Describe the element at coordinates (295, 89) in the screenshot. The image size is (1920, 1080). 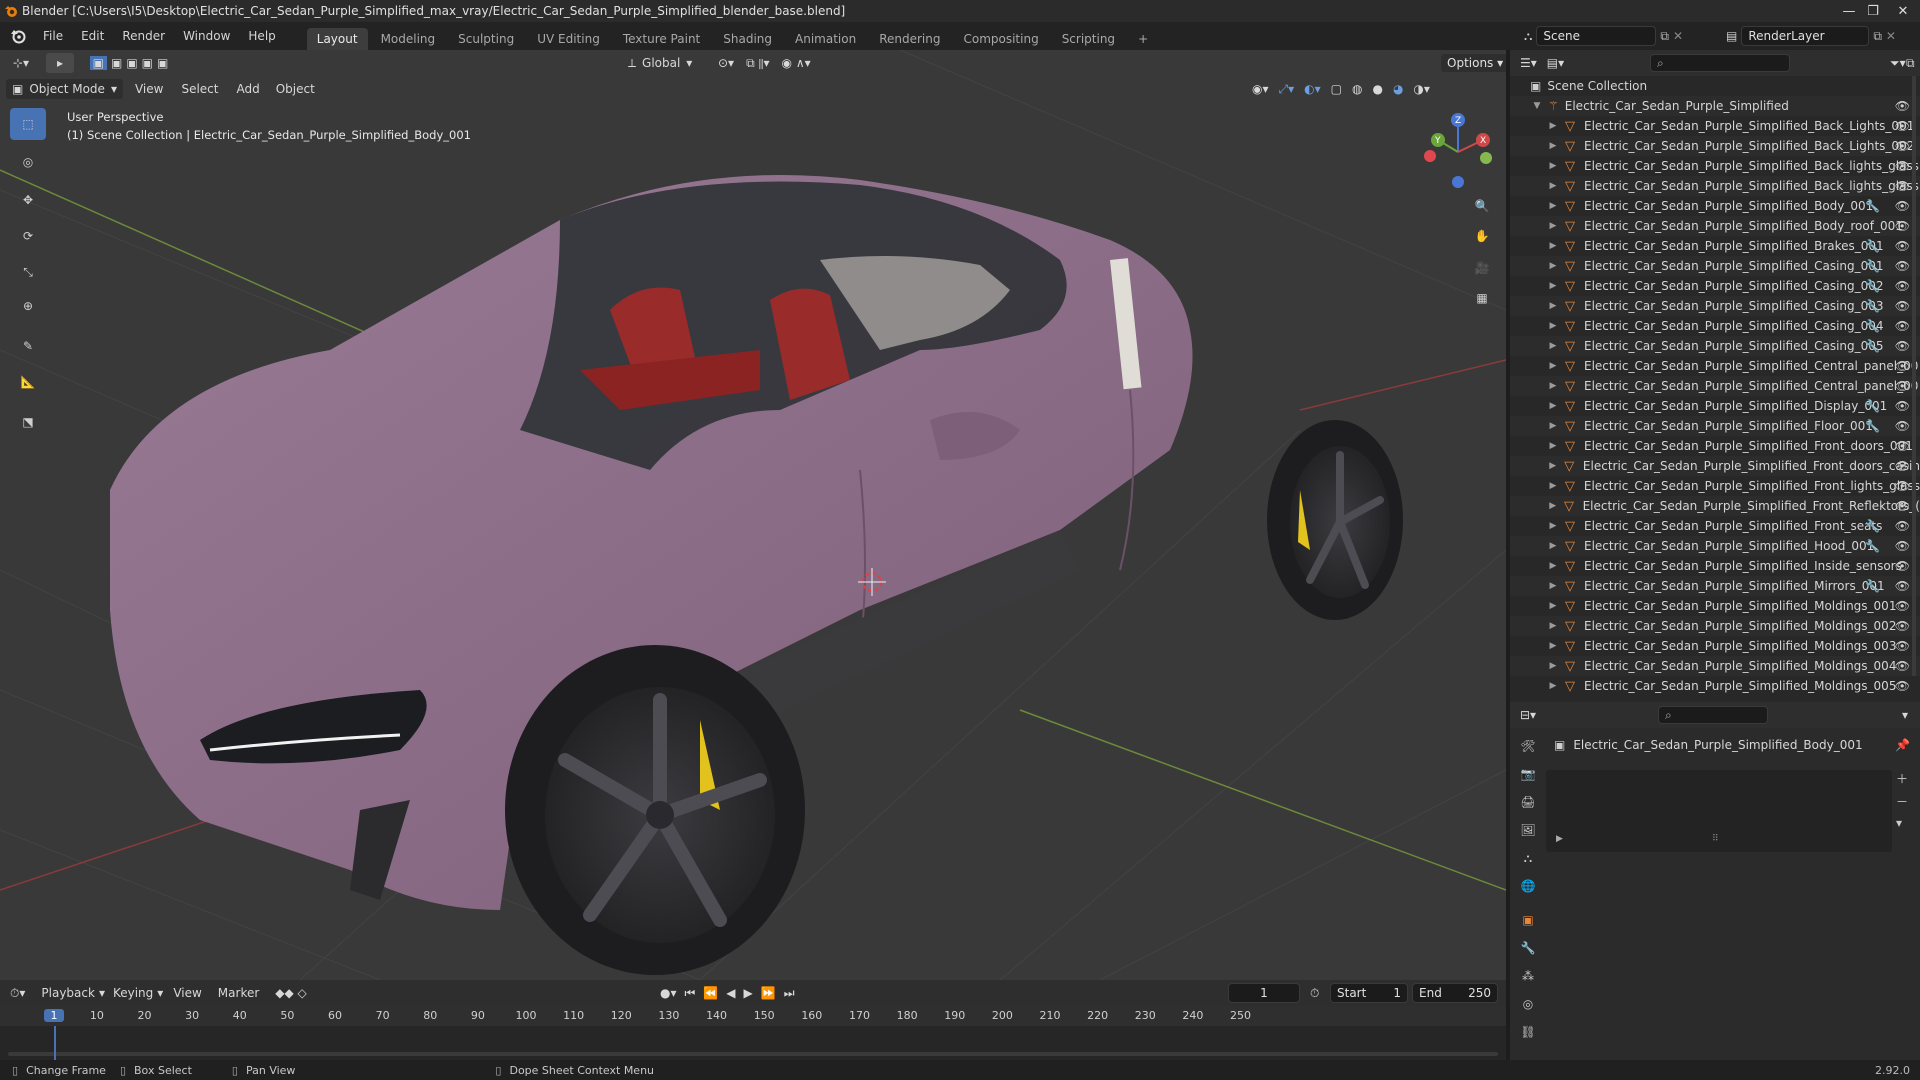
I see `menu-object: Object` at that location.